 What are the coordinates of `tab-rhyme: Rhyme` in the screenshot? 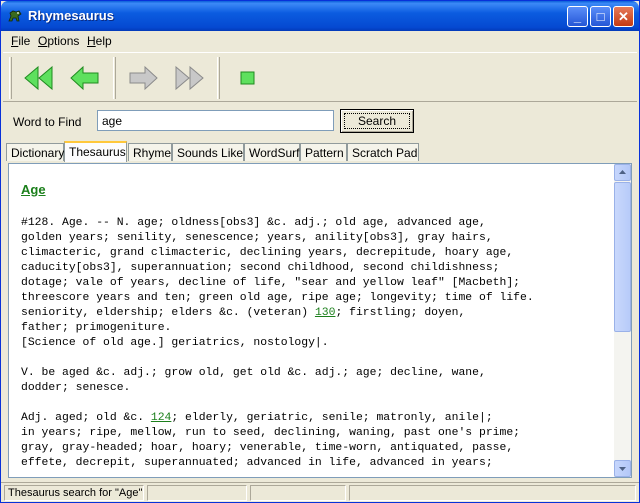 It's located at (150, 152).